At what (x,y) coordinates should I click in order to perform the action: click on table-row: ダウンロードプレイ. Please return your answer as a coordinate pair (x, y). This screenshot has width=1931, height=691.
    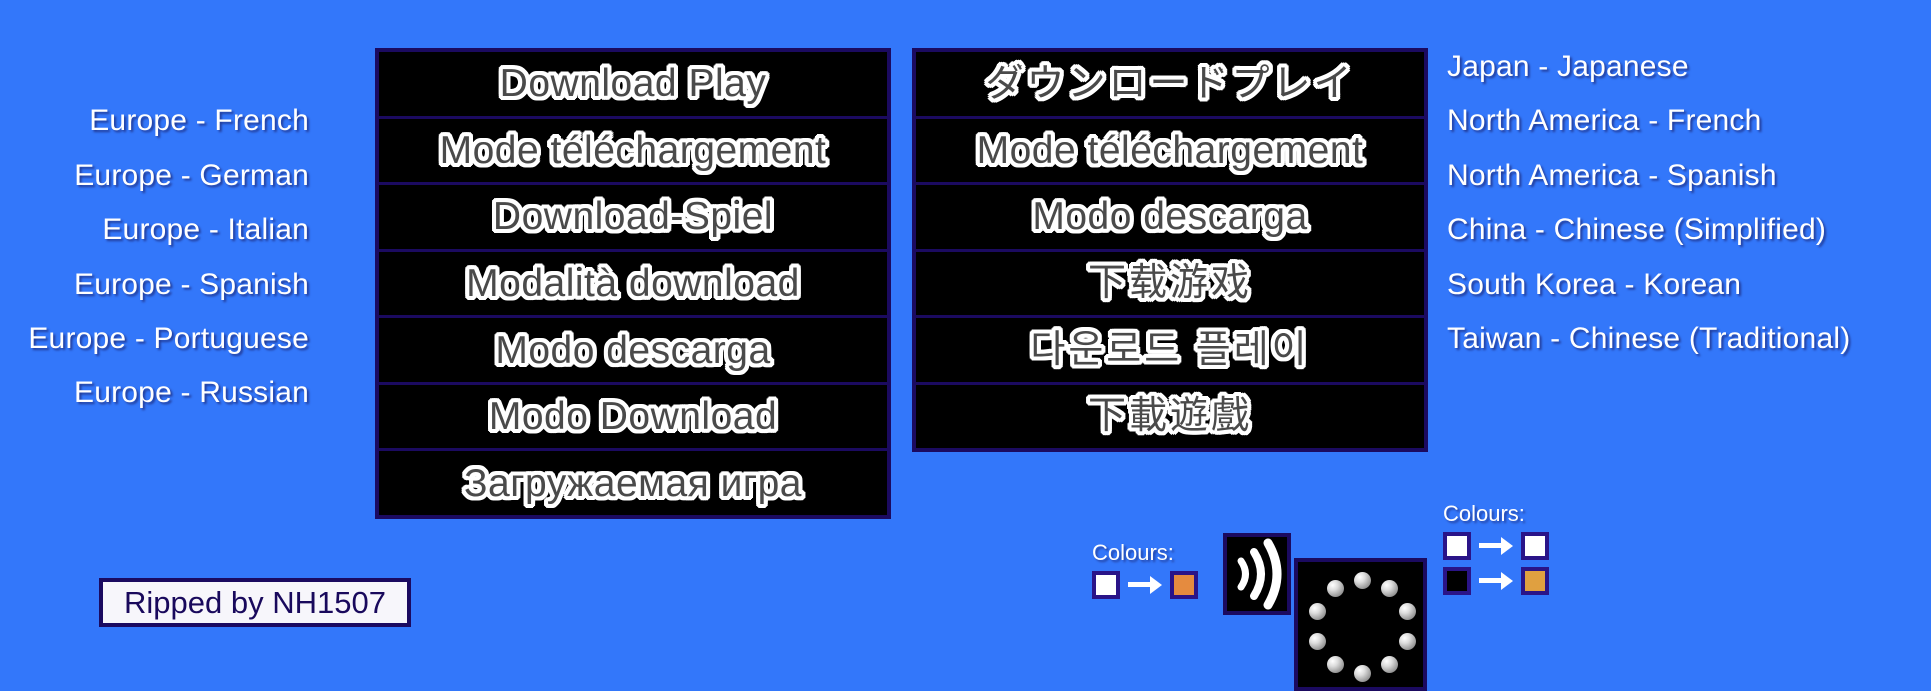
    Looking at the image, I should click on (1170, 85).